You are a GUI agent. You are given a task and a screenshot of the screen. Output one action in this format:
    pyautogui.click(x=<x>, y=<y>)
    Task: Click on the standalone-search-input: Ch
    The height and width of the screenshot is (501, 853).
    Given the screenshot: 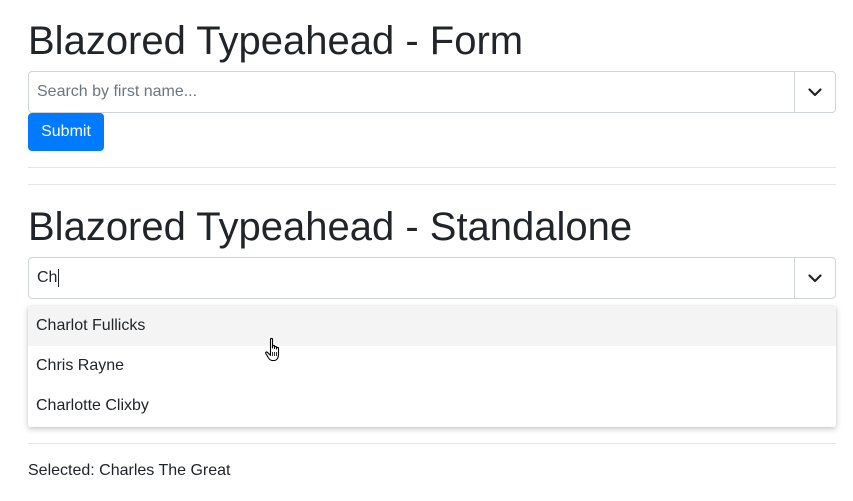 What is the action you would take?
    pyautogui.click(x=411, y=278)
    